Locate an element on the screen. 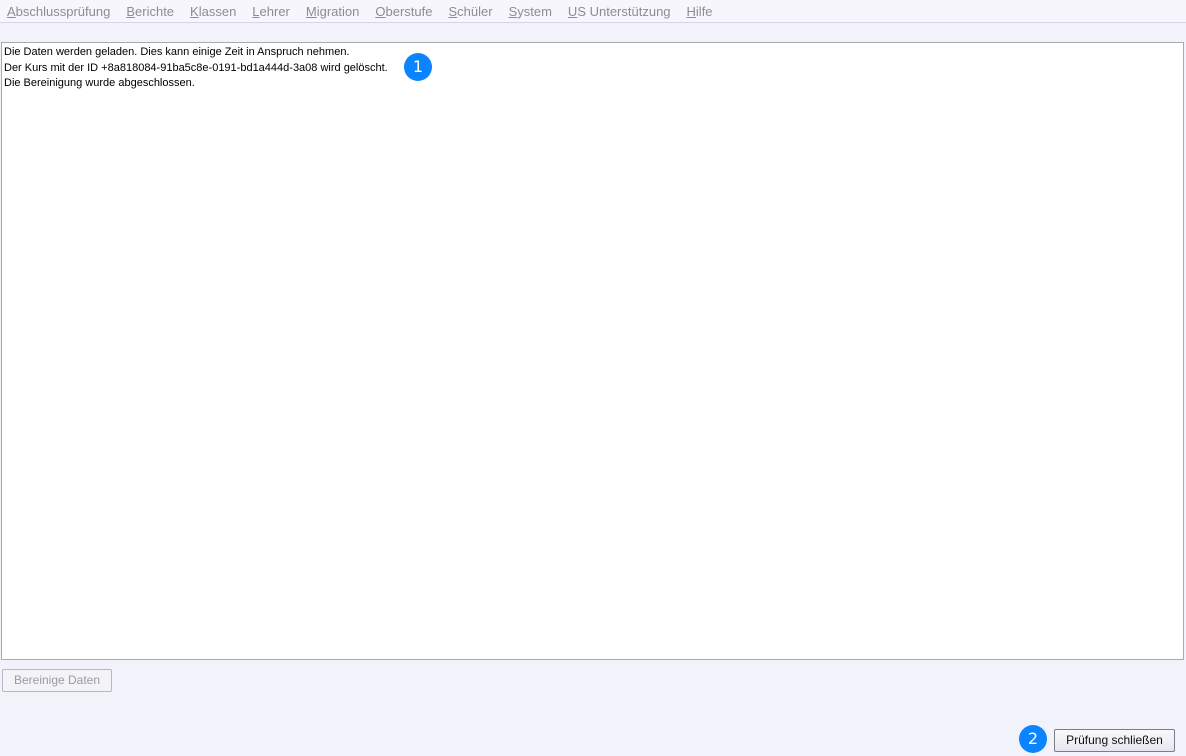  menu-item-oberstufe: Oberstufe is located at coordinates (403, 11).